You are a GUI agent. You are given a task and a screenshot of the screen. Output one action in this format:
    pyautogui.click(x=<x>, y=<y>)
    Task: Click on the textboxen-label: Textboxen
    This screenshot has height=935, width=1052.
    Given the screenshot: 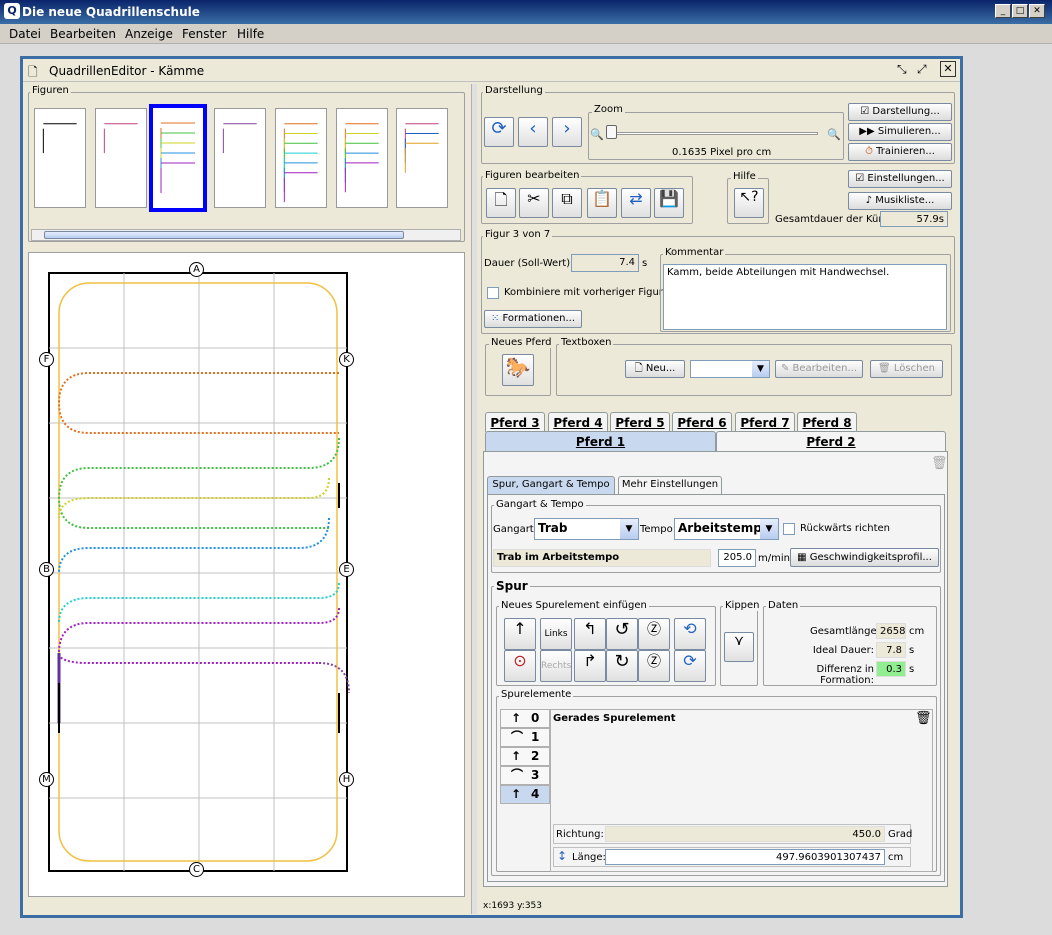 What is the action you would take?
    pyautogui.click(x=586, y=342)
    